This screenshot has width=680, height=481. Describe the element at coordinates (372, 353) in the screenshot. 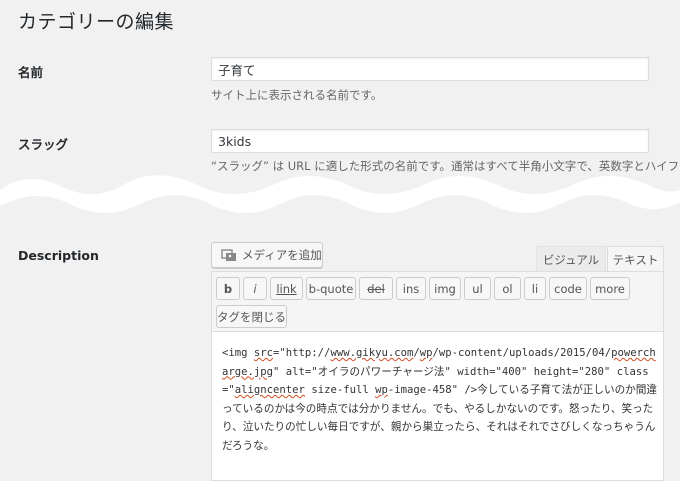

I see `content-text: www.gikyu.com` at that location.